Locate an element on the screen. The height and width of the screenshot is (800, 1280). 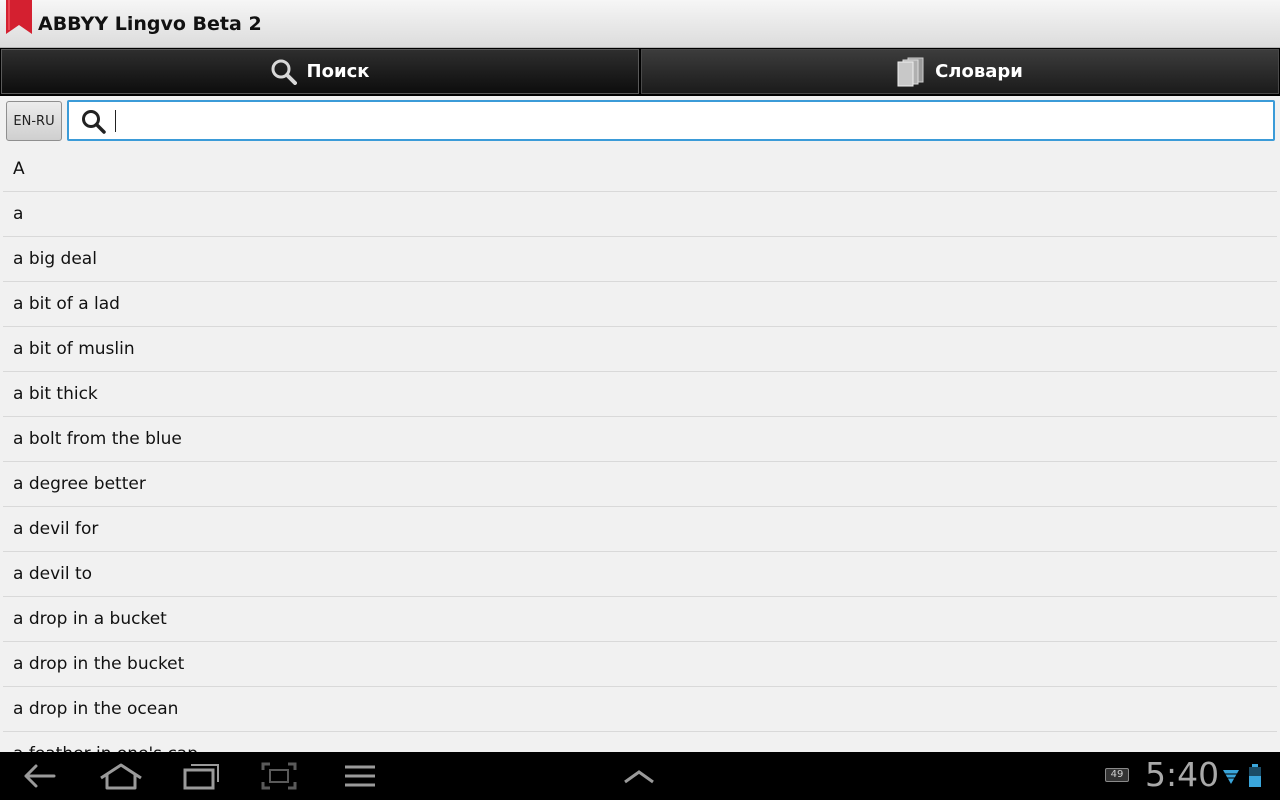
list-item: a bit thick is located at coordinates (640, 394).